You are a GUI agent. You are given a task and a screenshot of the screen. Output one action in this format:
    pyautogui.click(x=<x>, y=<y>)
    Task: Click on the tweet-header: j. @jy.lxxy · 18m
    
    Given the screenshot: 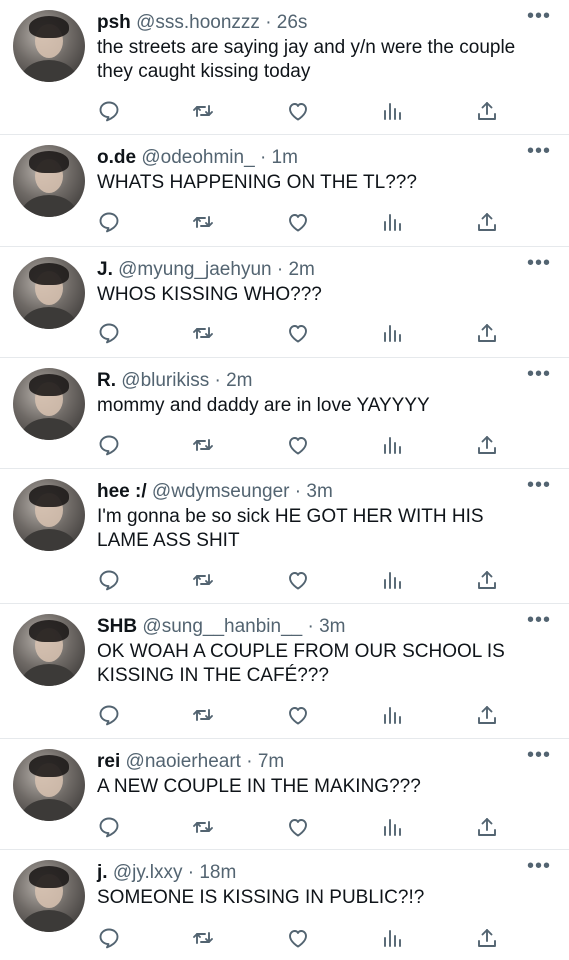 What is the action you would take?
    pyautogui.click(x=308, y=873)
    